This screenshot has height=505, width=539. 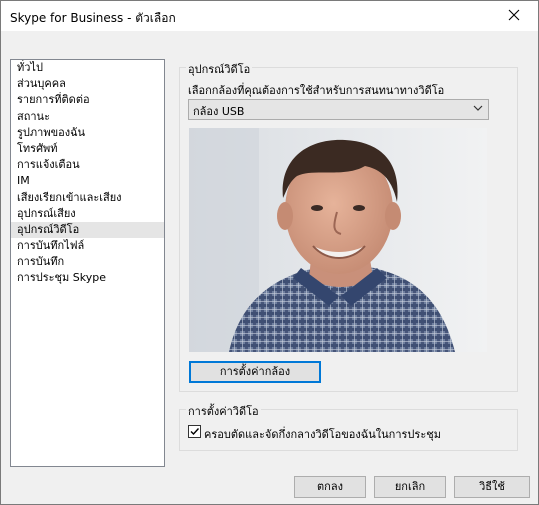 I want to click on video-settings-group-title: การตั้งค่าวิดีโอ, so click(x=223, y=411).